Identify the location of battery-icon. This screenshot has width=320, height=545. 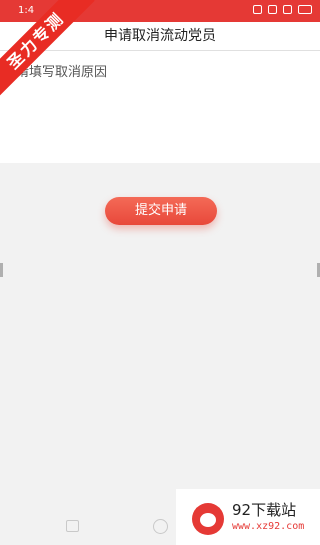
(305, 9).